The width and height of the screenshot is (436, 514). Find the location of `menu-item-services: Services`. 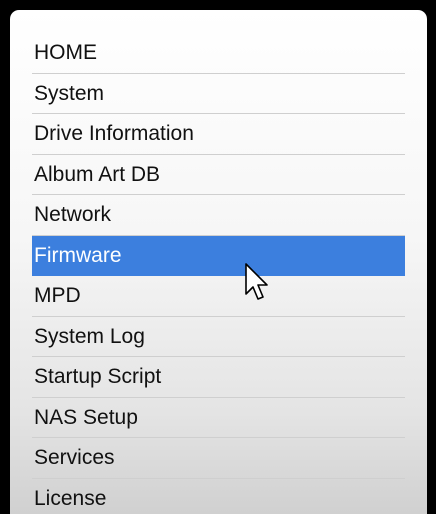

menu-item-services: Services is located at coordinates (218, 458).